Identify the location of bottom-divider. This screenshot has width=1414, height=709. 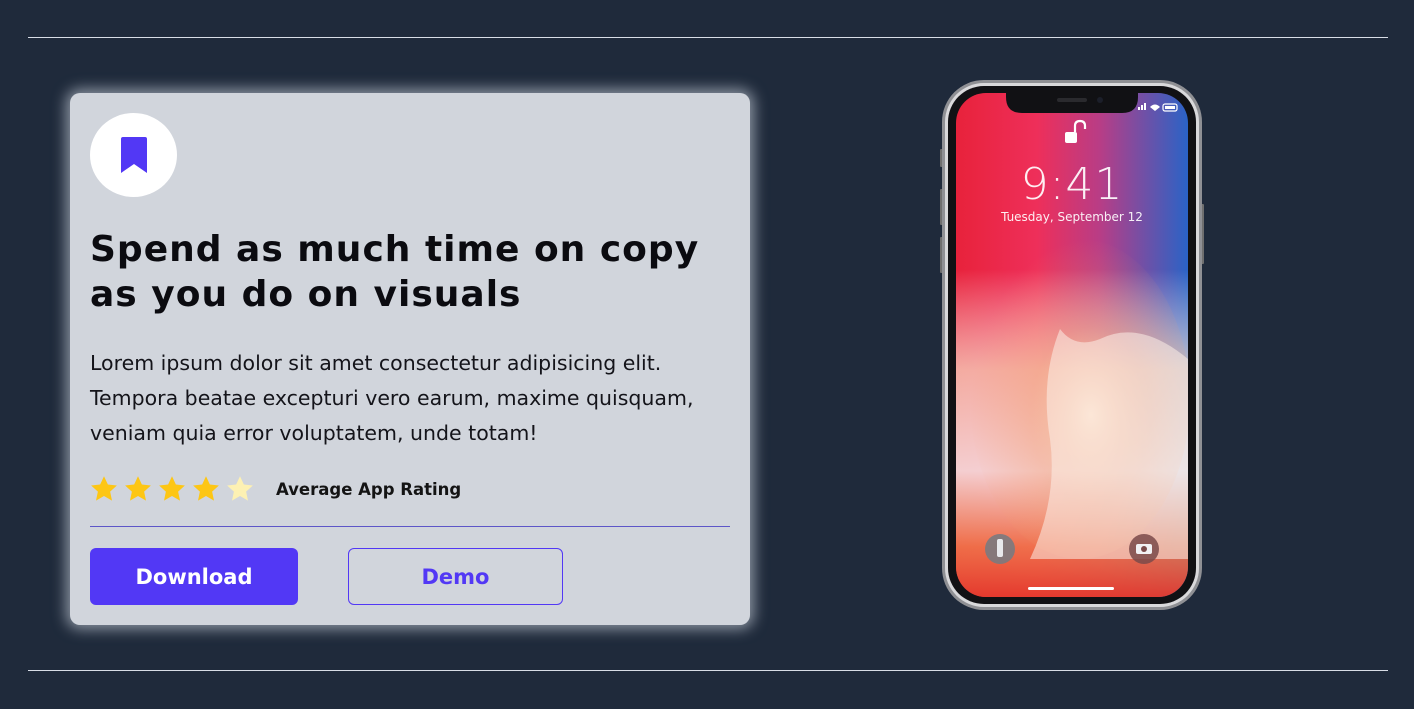
(708, 670).